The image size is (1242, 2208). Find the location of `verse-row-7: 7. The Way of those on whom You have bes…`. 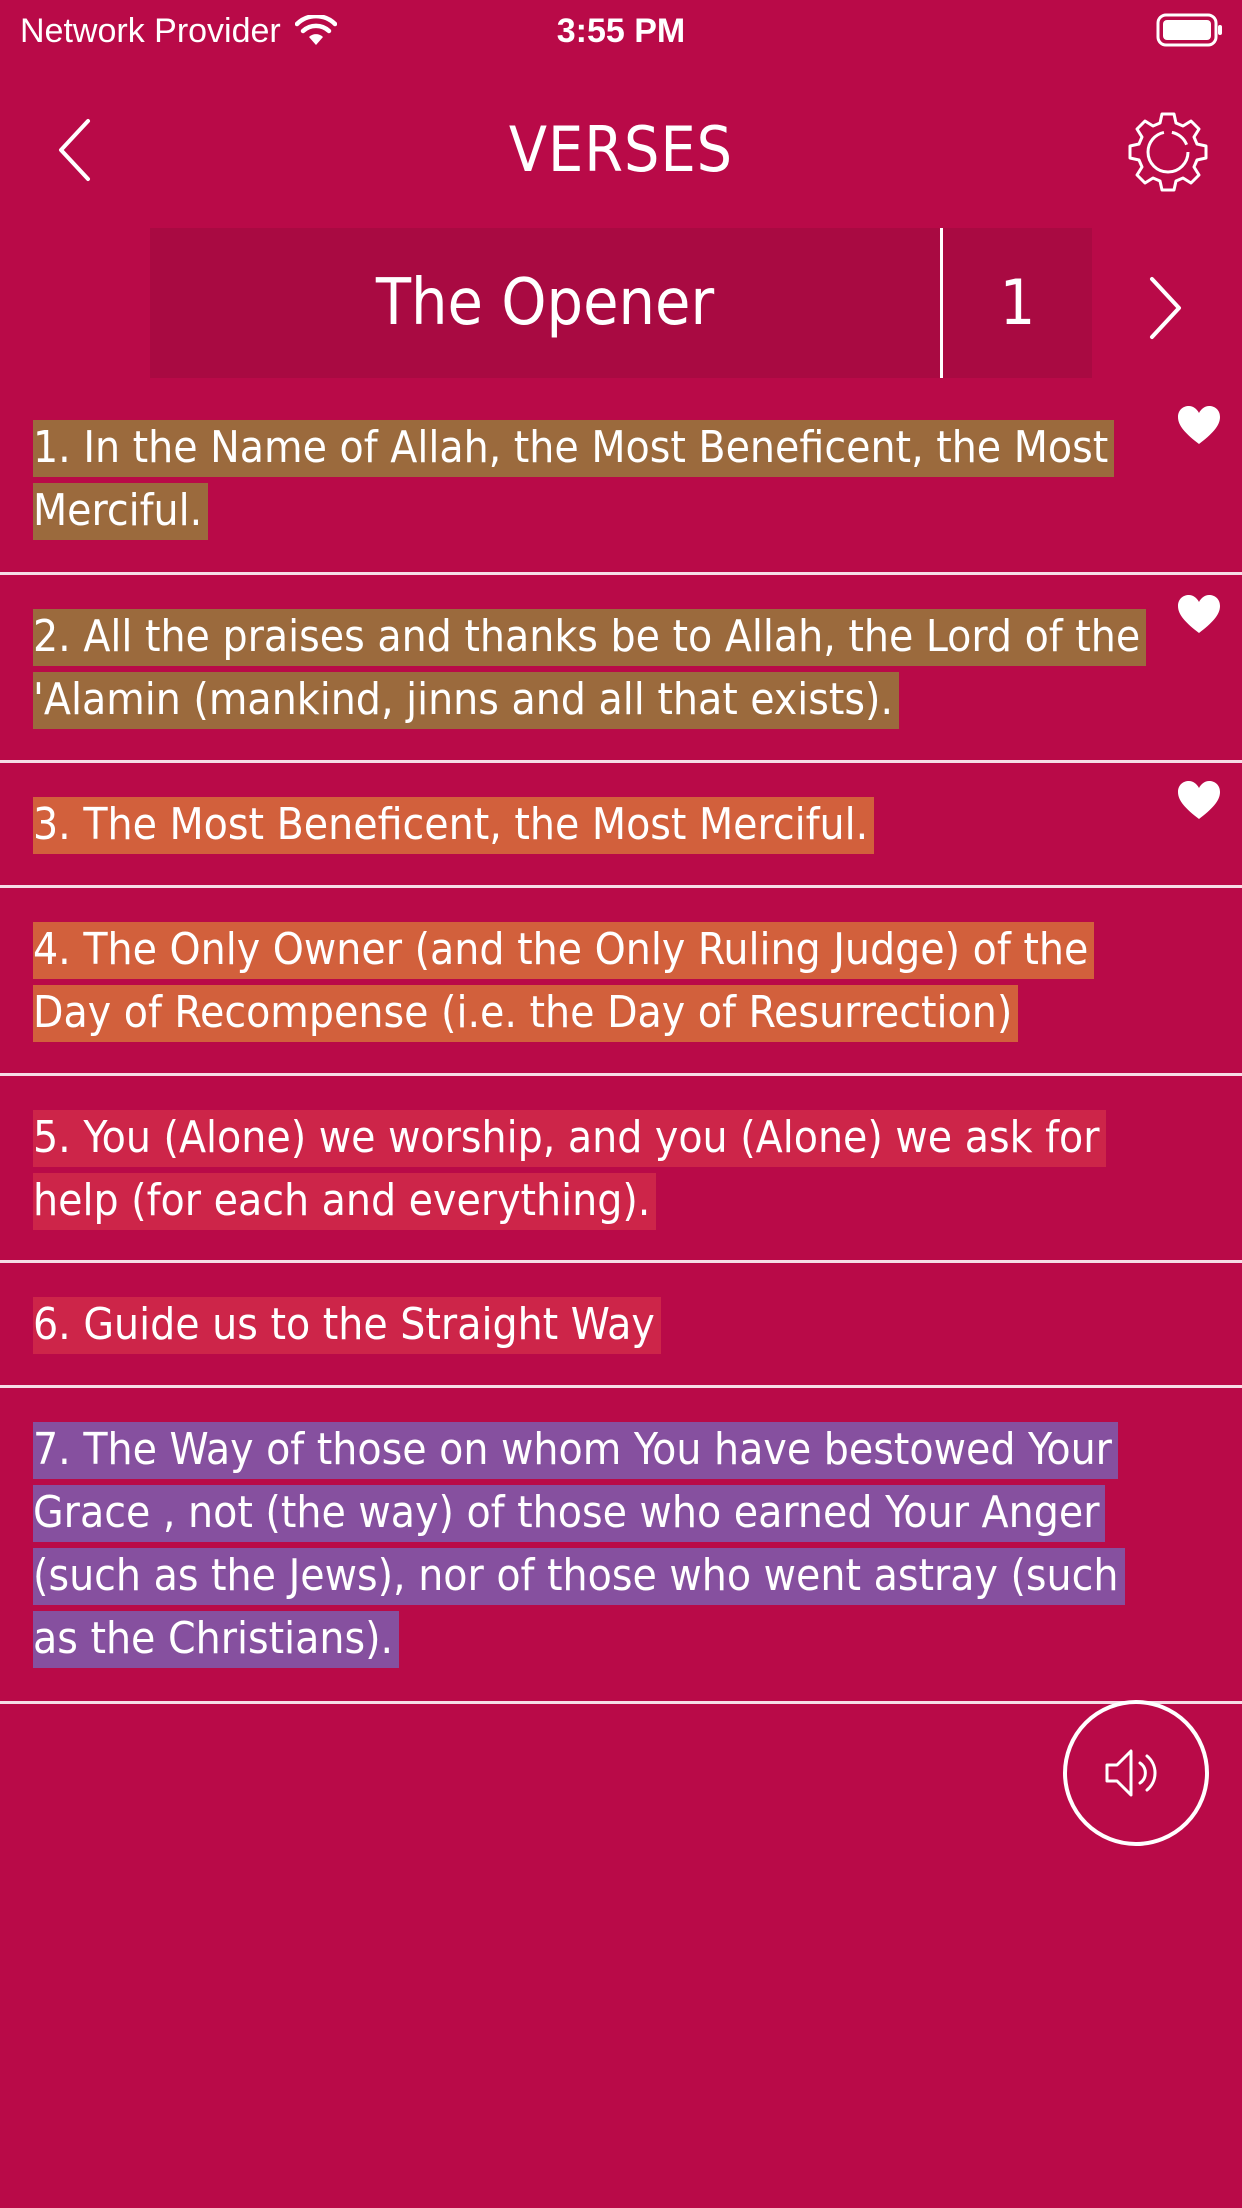

verse-row-7: 7. The Way of those on whom You have bes… is located at coordinates (621, 1546).